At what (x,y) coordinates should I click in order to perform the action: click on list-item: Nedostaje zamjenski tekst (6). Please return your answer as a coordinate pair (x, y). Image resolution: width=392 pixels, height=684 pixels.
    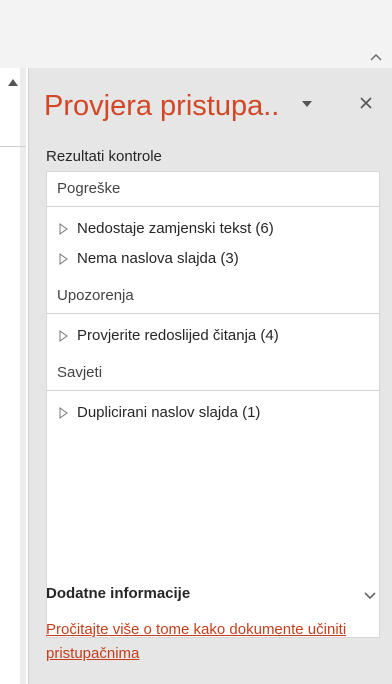
    Looking at the image, I should click on (213, 229).